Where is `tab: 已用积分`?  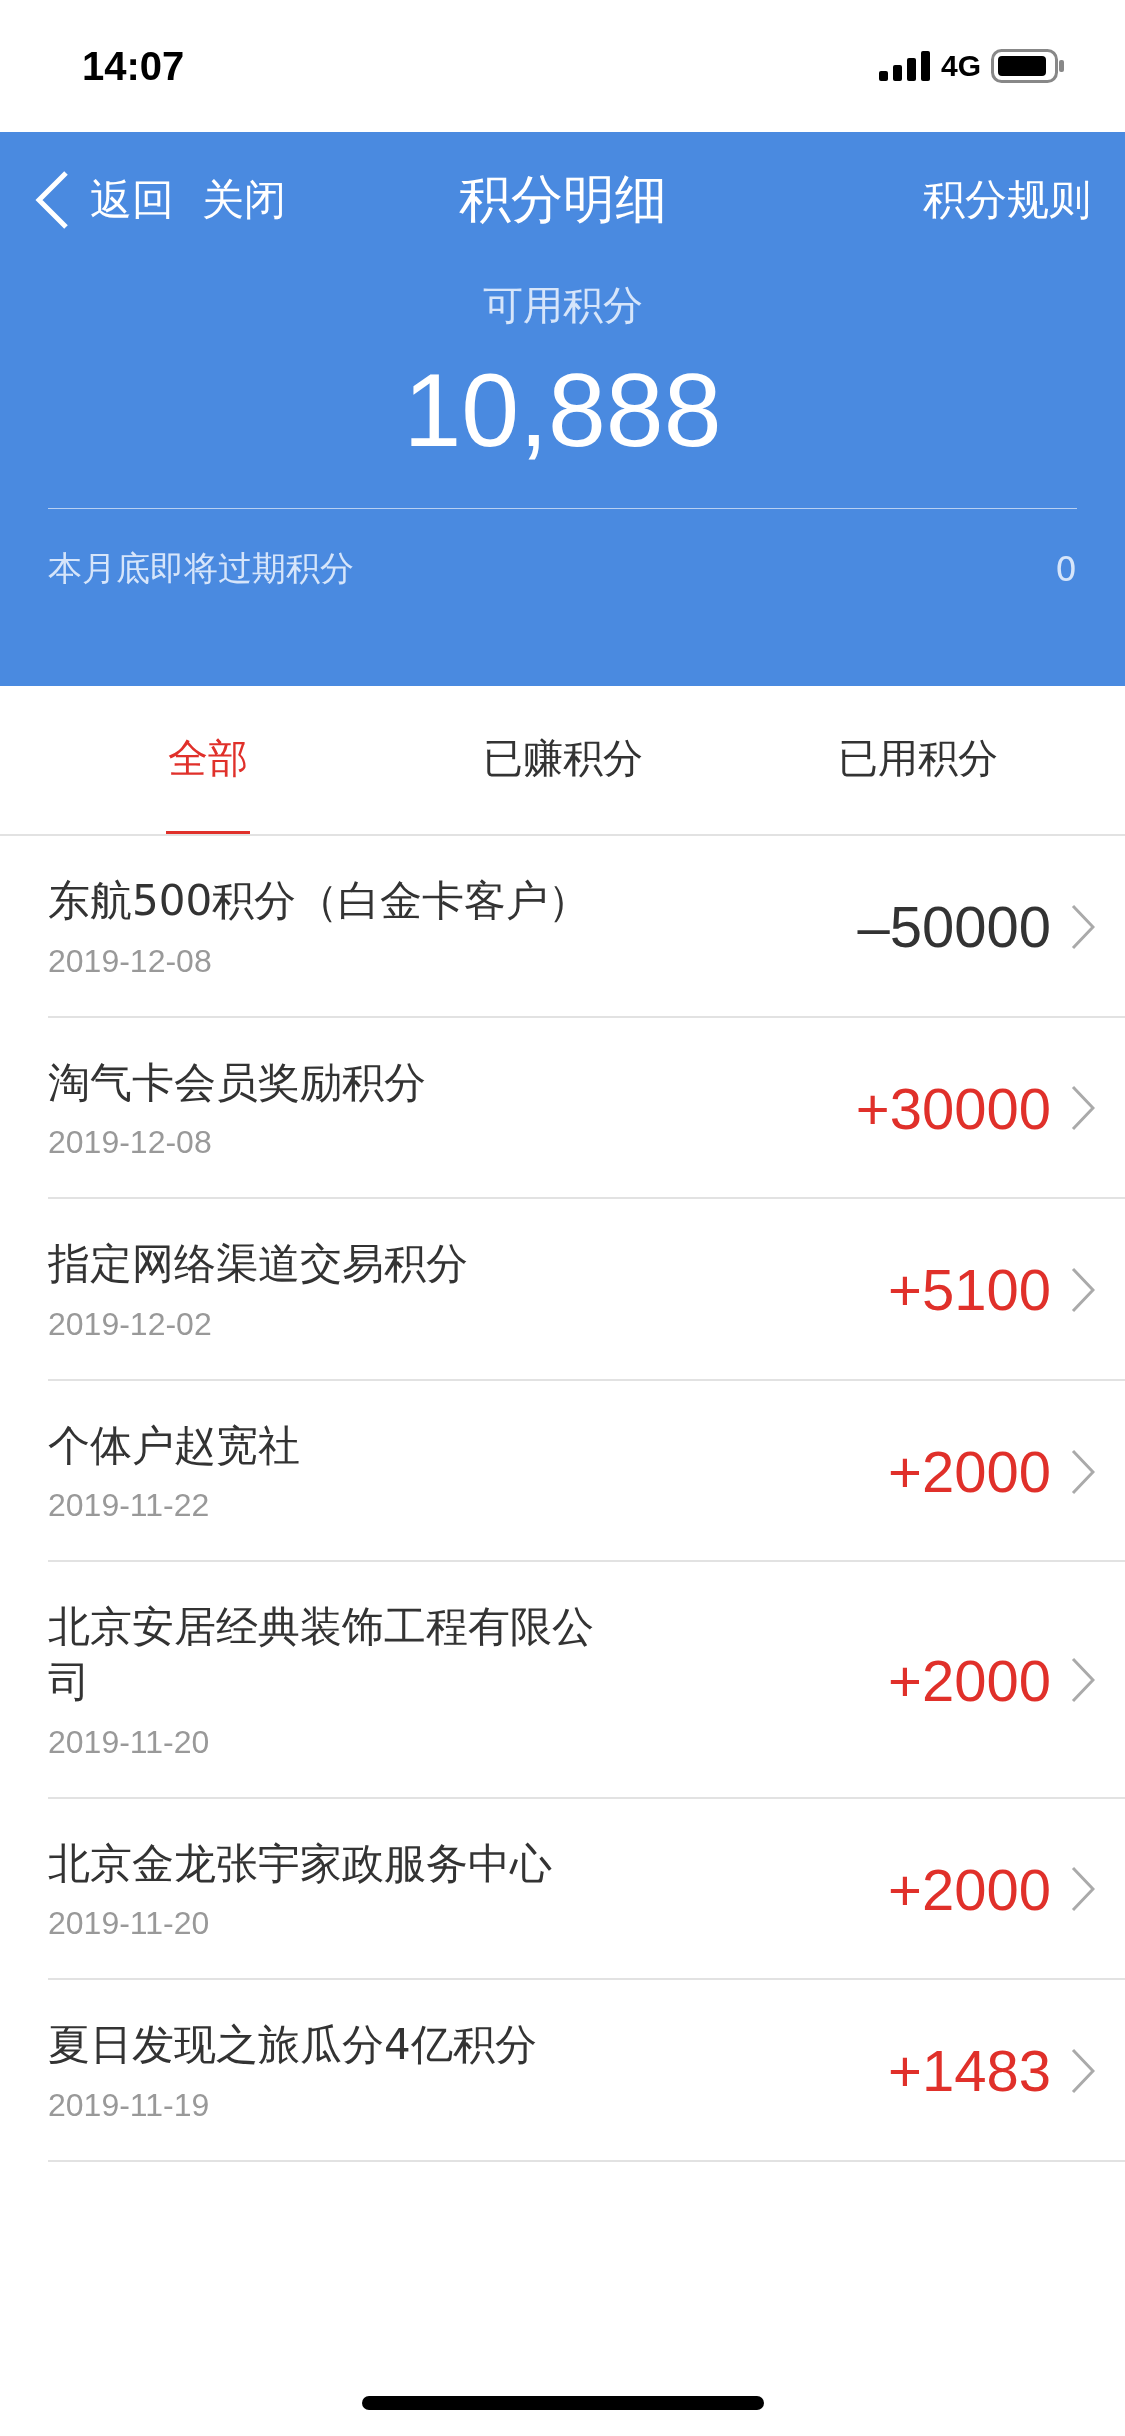 tab: 已用积分 is located at coordinates (917, 760).